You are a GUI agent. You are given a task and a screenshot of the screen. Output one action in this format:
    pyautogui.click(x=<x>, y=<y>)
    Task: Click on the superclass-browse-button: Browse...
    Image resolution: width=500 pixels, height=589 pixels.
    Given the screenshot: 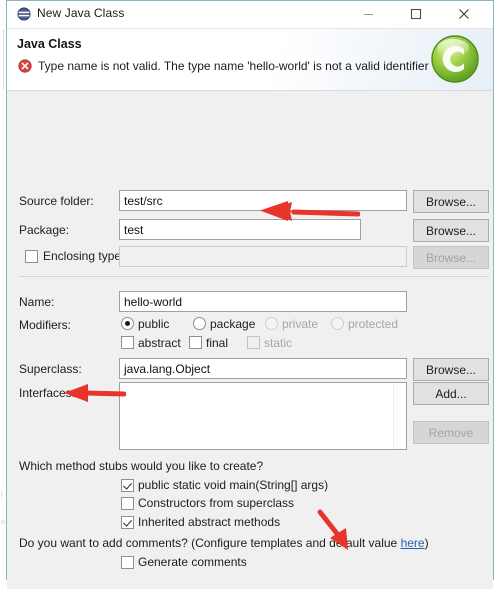 What is the action you would take?
    pyautogui.click(x=451, y=369)
    